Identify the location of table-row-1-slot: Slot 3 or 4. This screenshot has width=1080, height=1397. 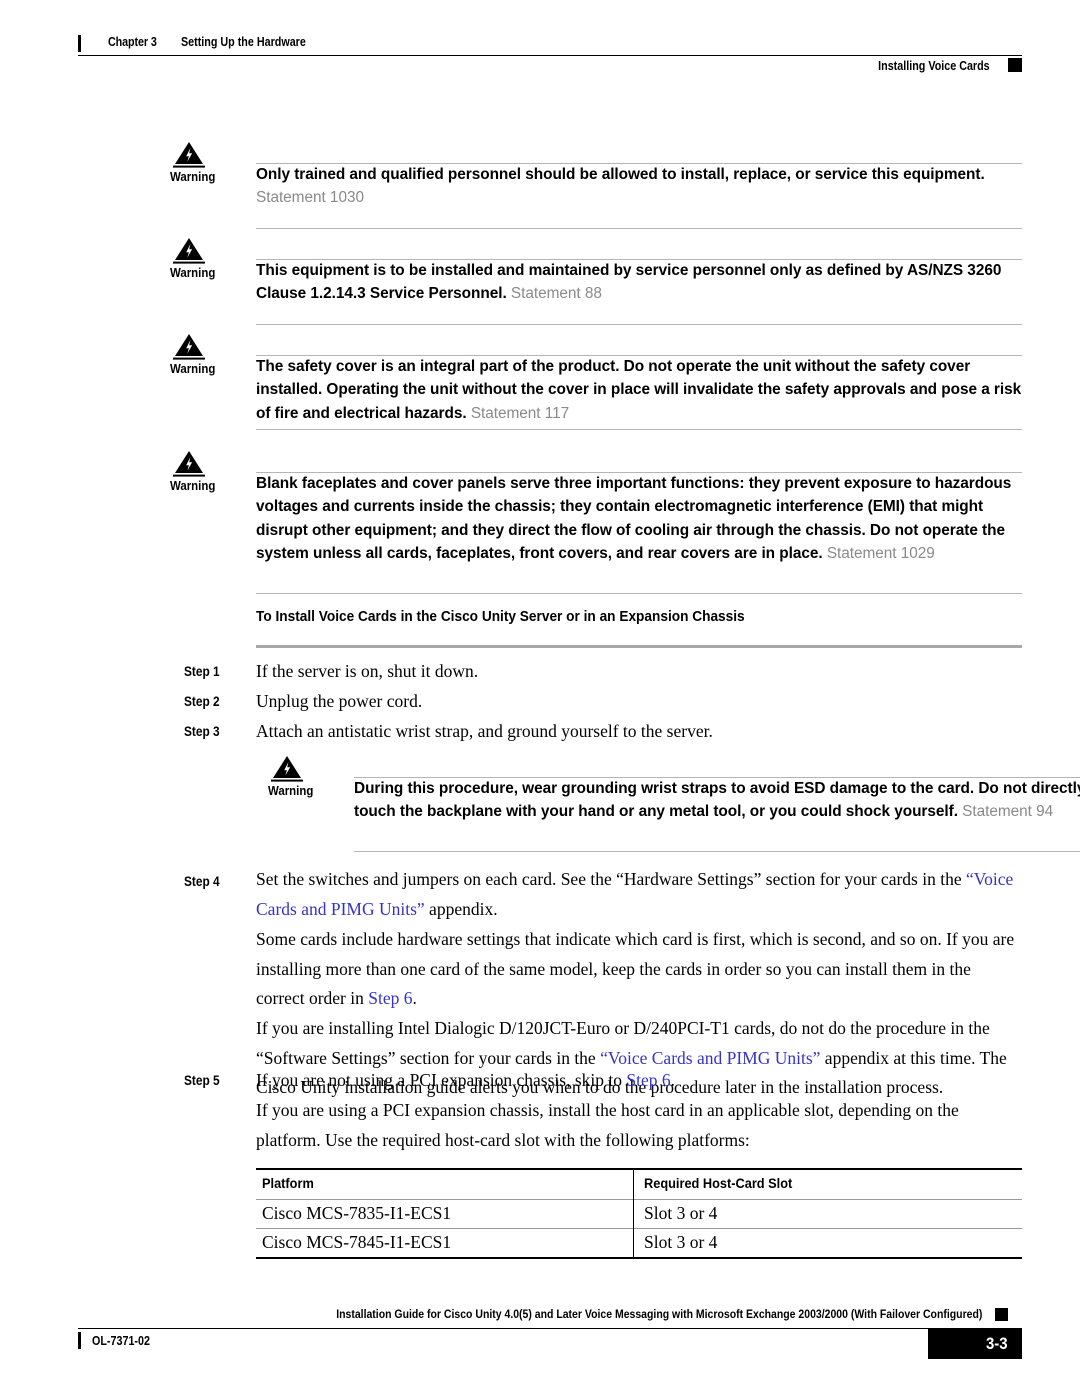
(681, 1213).